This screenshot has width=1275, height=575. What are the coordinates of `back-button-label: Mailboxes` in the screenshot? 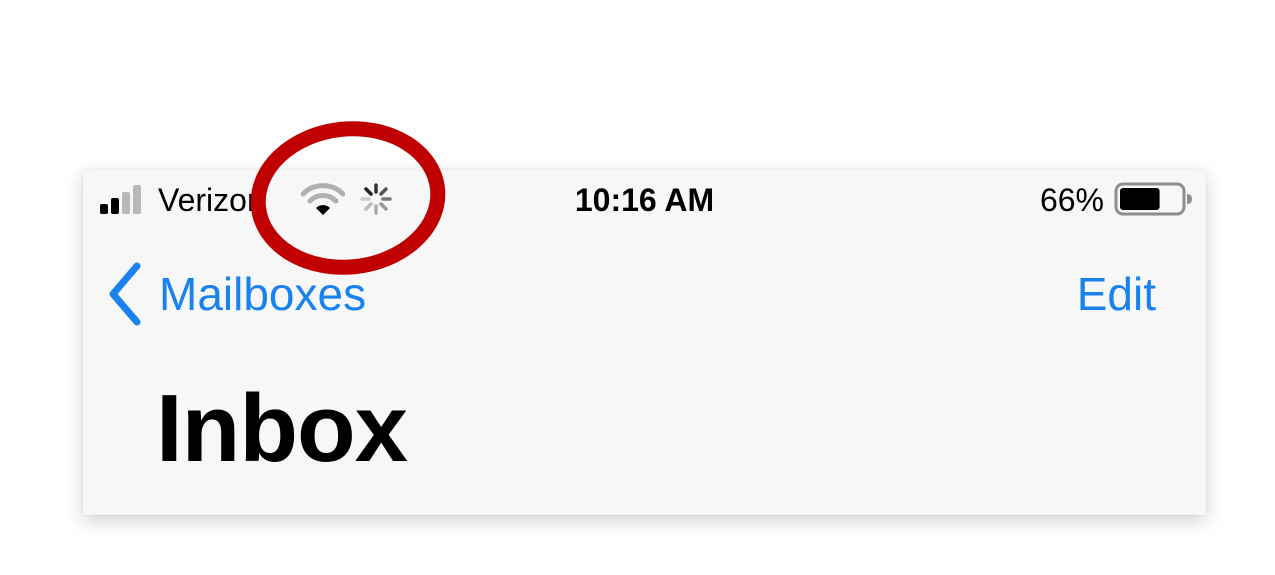 It's located at (263, 294).